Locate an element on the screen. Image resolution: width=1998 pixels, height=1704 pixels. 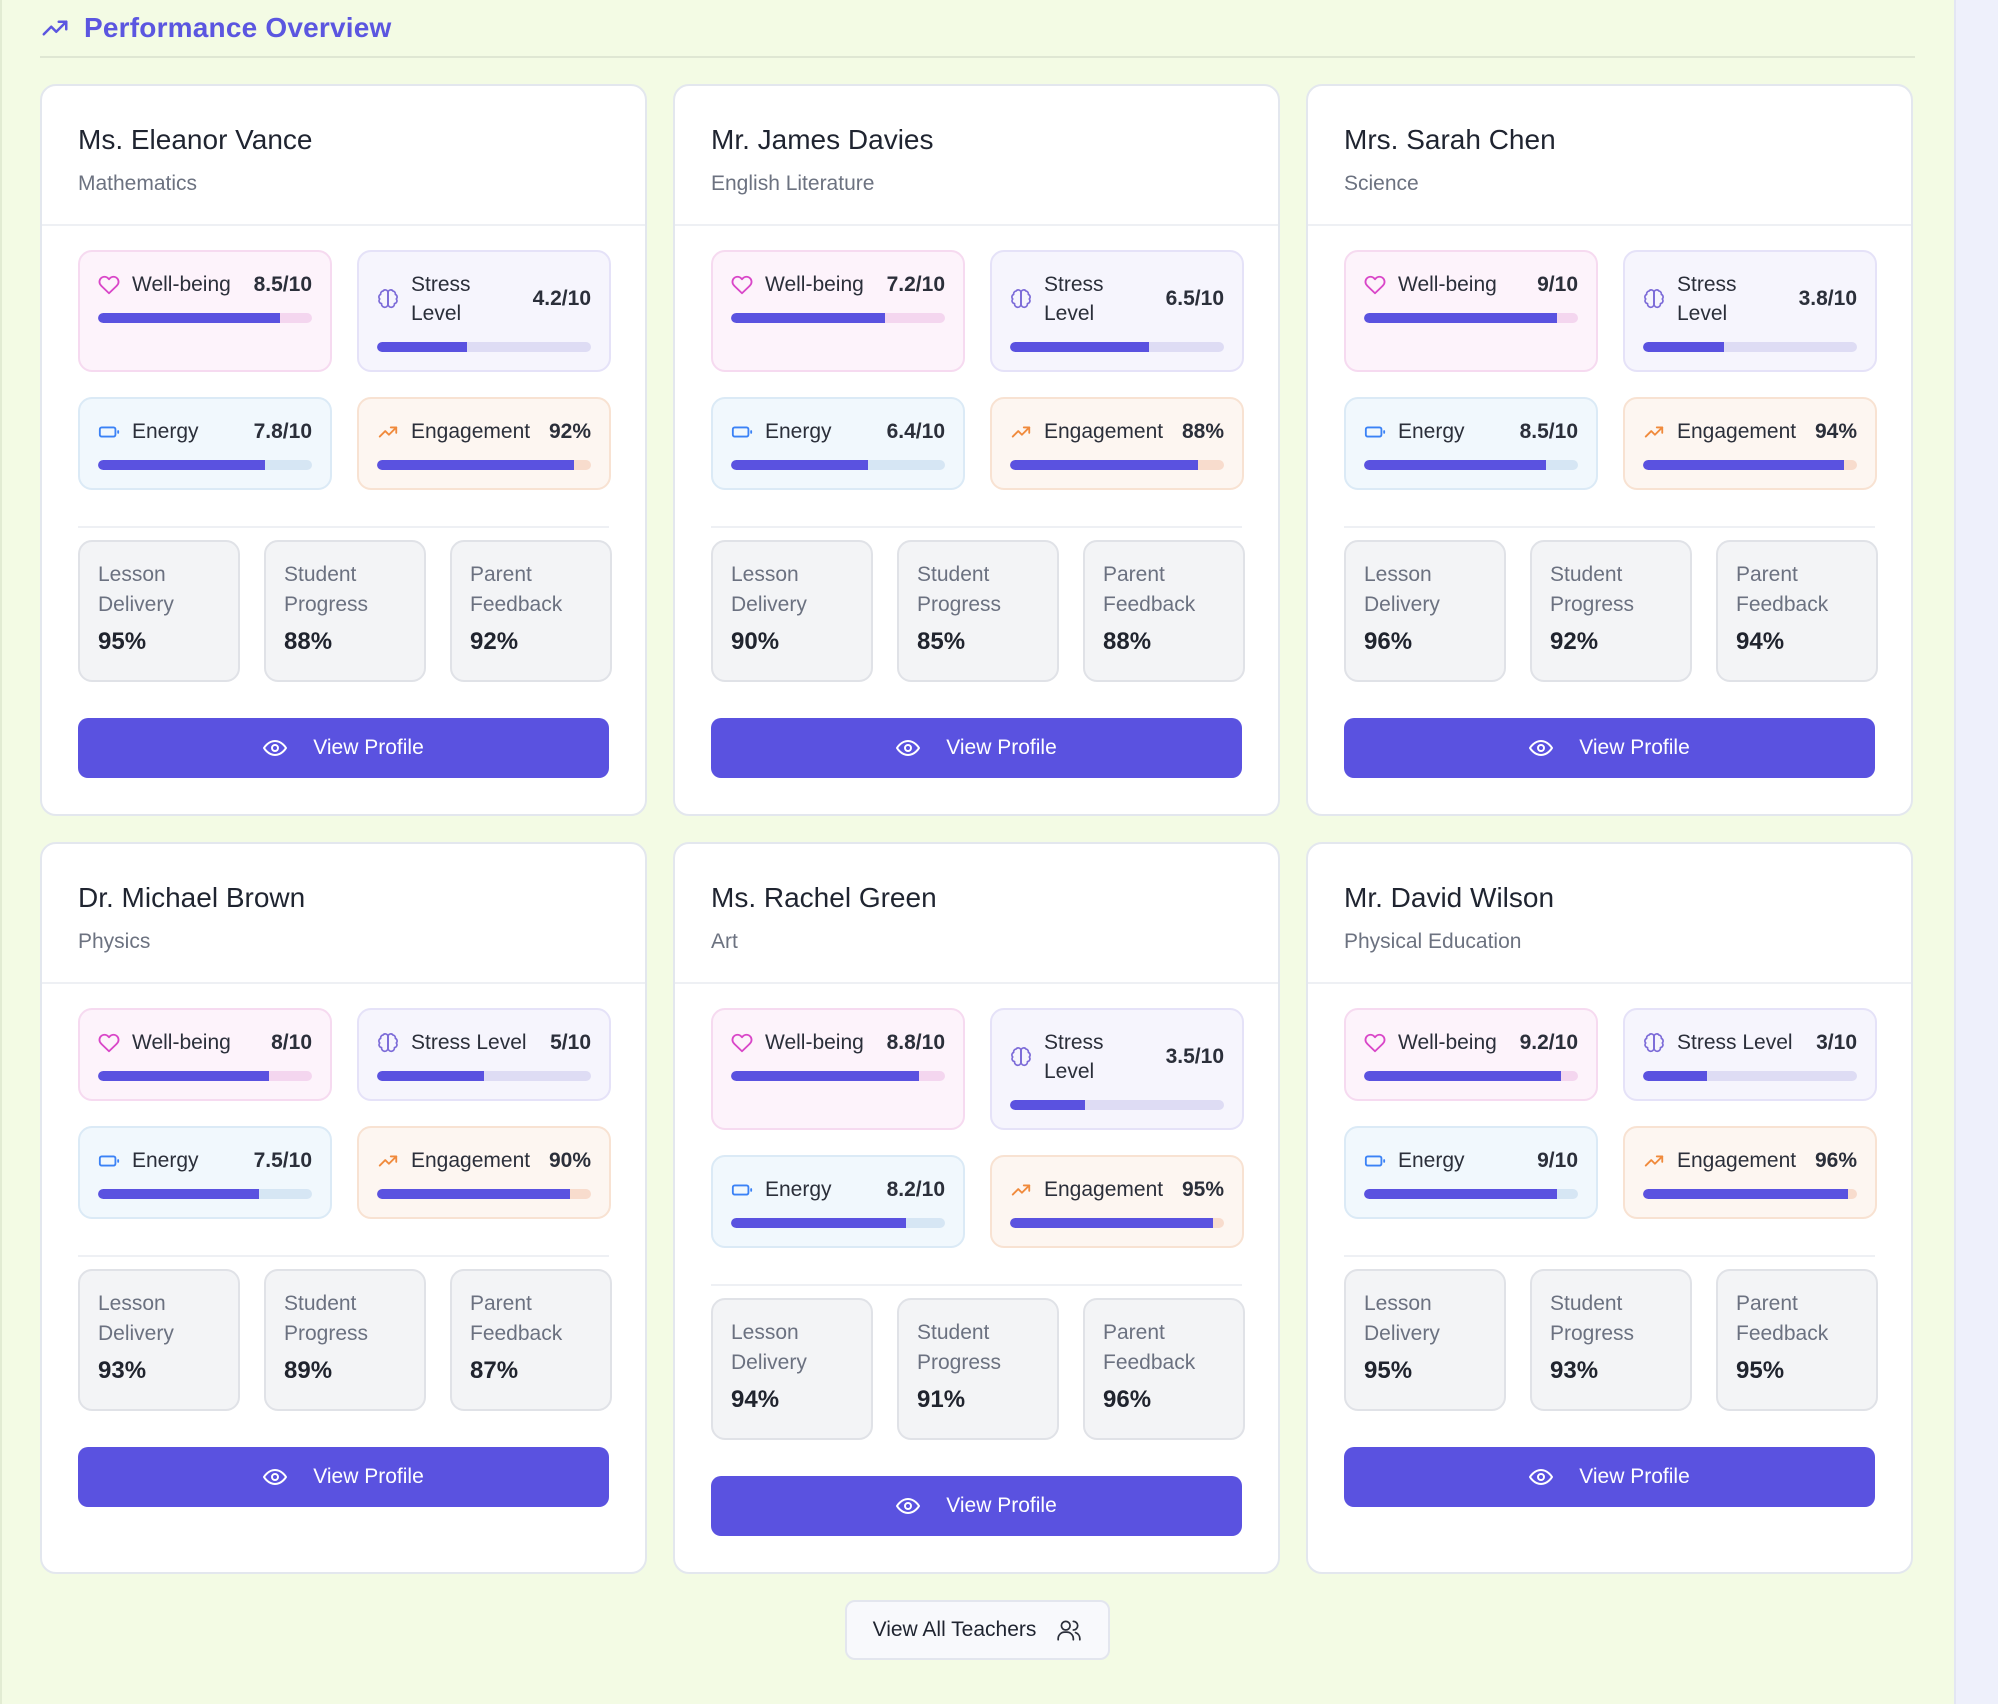
stat-value: 95% is located at coordinates (122, 641).